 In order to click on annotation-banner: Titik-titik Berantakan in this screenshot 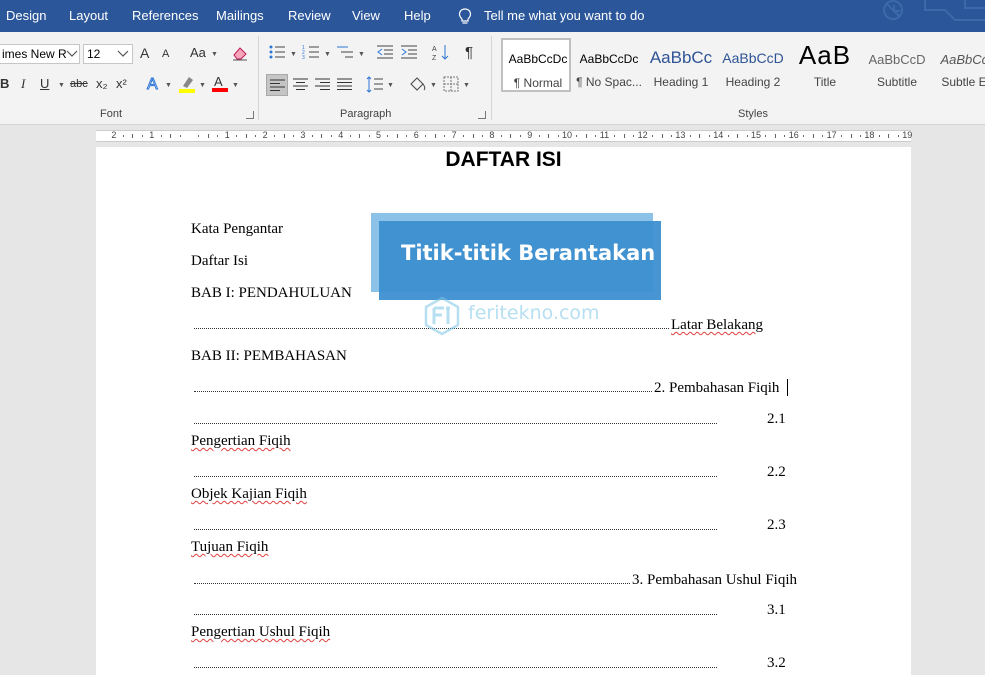, I will do `click(516, 256)`.